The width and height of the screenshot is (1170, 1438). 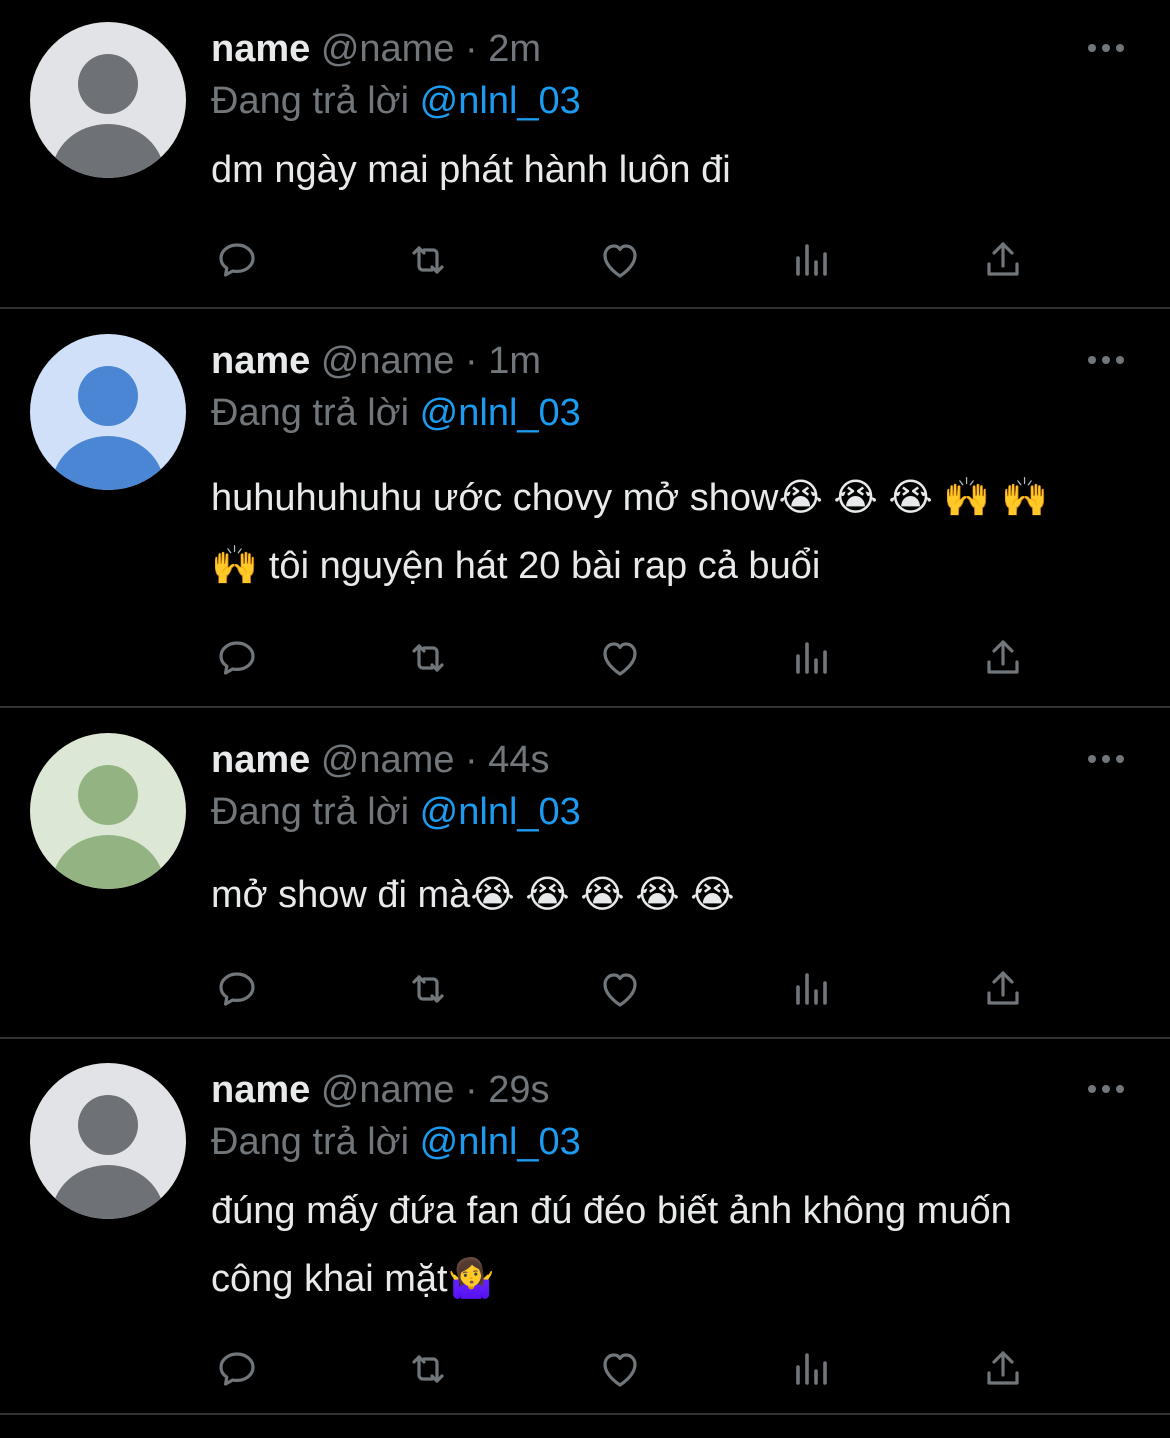 I want to click on tweet-header: name @name · 44s, so click(x=380, y=760).